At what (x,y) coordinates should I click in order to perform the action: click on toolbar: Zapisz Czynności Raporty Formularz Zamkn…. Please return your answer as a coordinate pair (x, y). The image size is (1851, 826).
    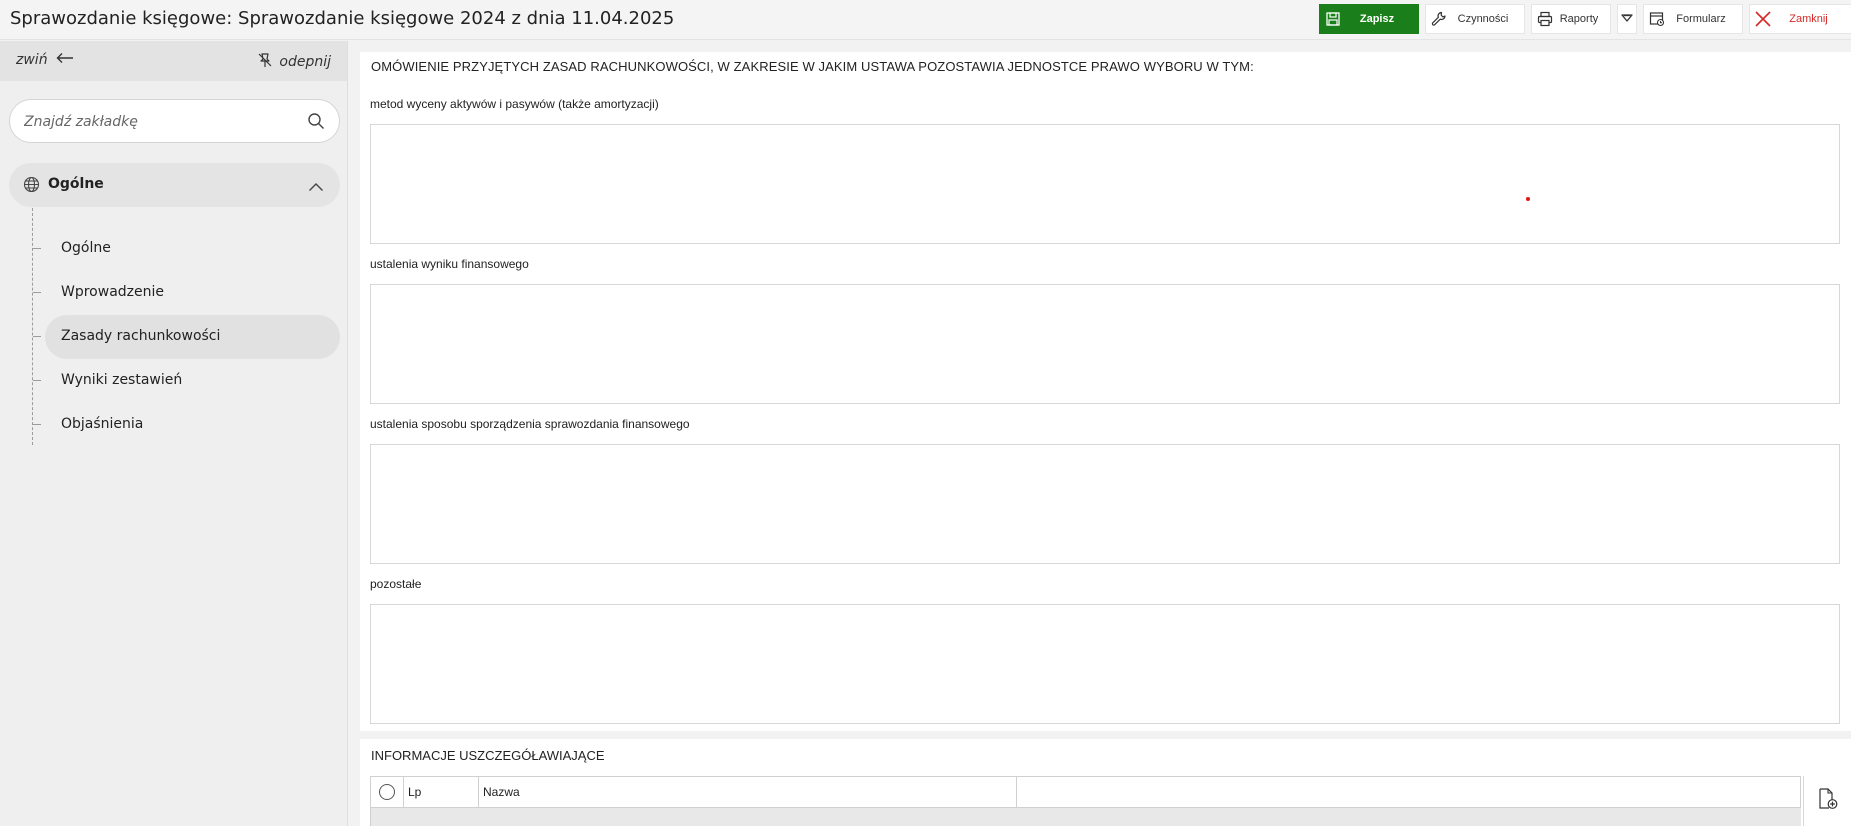
    Looking at the image, I should click on (1585, 19).